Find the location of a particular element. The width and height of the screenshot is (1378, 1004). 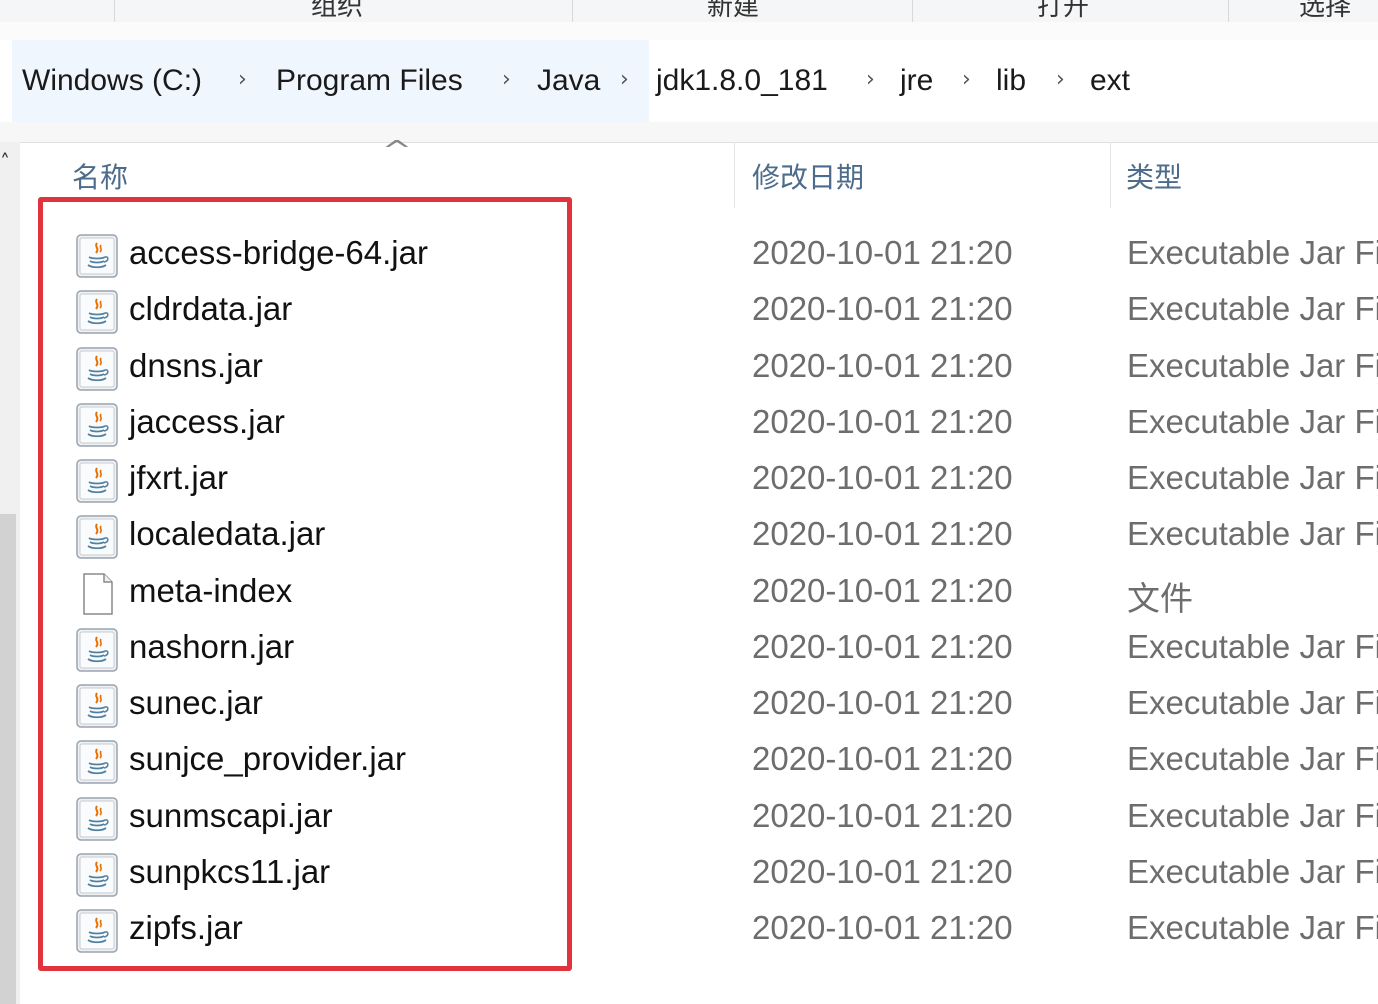

breadcrumb-label: ext is located at coordinates (1110, 80).